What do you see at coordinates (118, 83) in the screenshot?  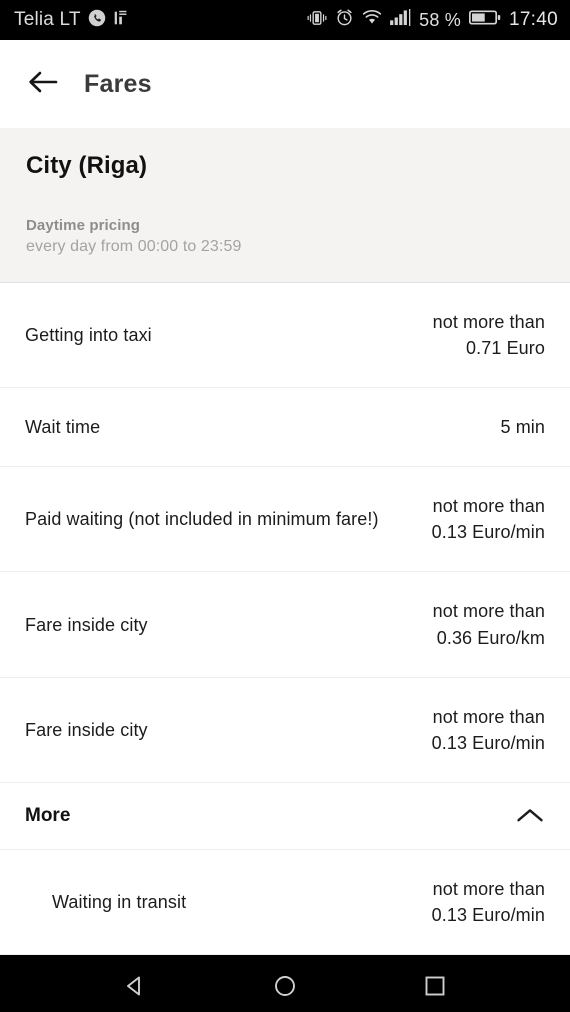 I see `page-title: Fares` at bounding box center [118, 83].